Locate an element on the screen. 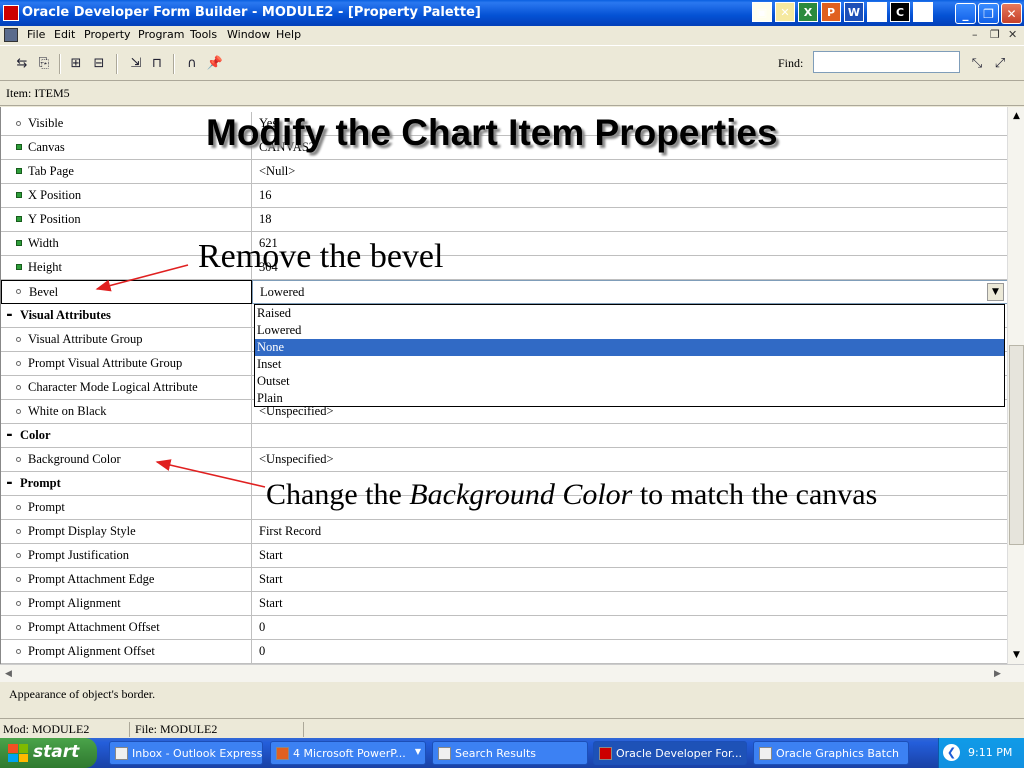 Image resolution: width=1024 pixels, height=768 pixels. property-name: Background Color is located at coordinates (126, 460).